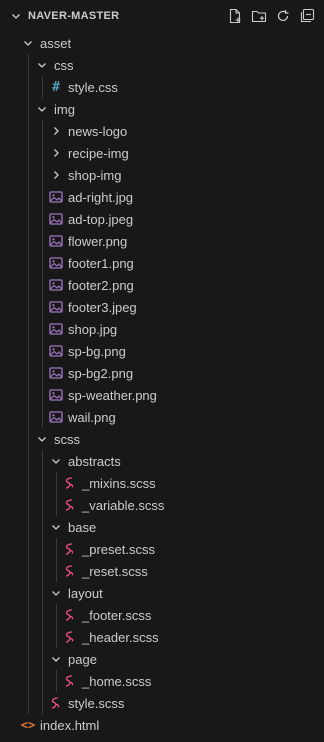  What do you see at coordinates (82, 659) in the screenshot?
I see `tree-item-label: page` at bounding box center [82, 659].